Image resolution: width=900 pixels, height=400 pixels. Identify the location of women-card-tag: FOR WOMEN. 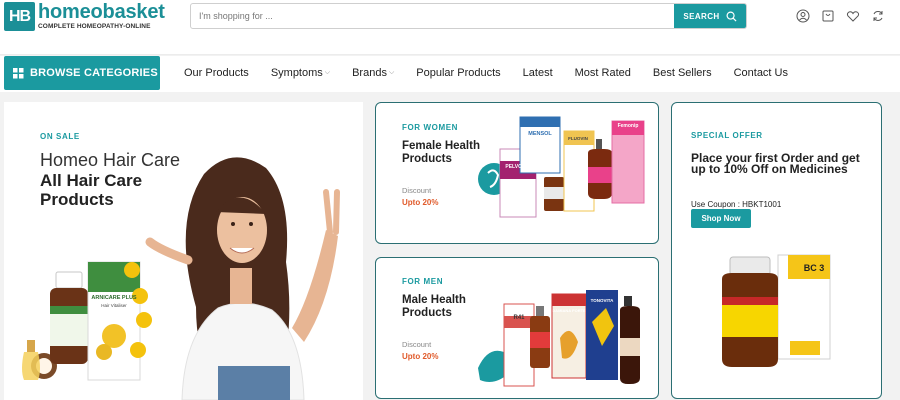
(430, 127).